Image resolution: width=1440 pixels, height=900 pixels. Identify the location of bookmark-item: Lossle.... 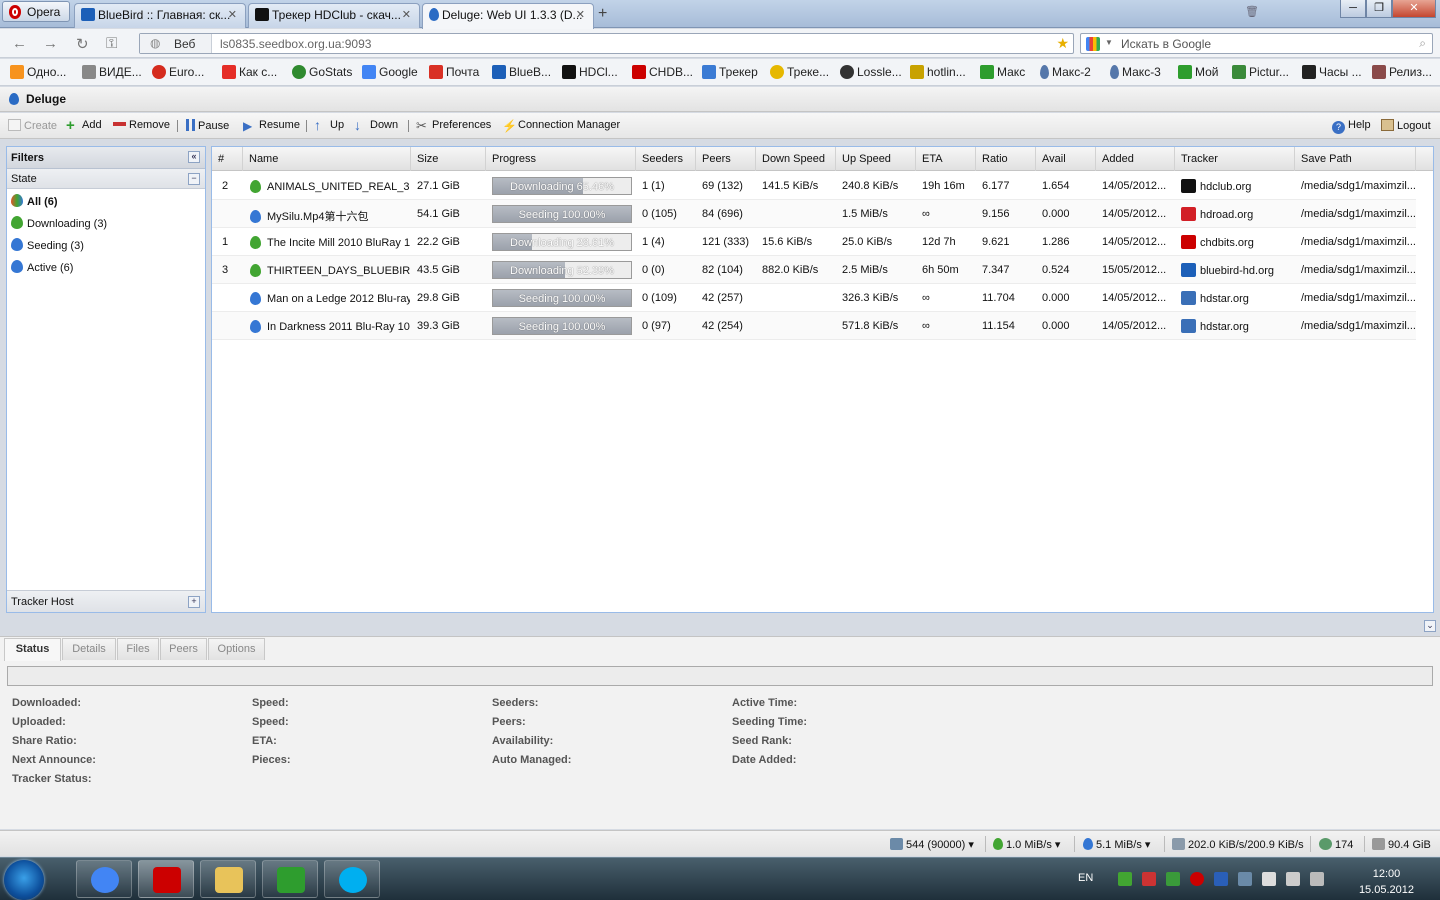
(871, 72).